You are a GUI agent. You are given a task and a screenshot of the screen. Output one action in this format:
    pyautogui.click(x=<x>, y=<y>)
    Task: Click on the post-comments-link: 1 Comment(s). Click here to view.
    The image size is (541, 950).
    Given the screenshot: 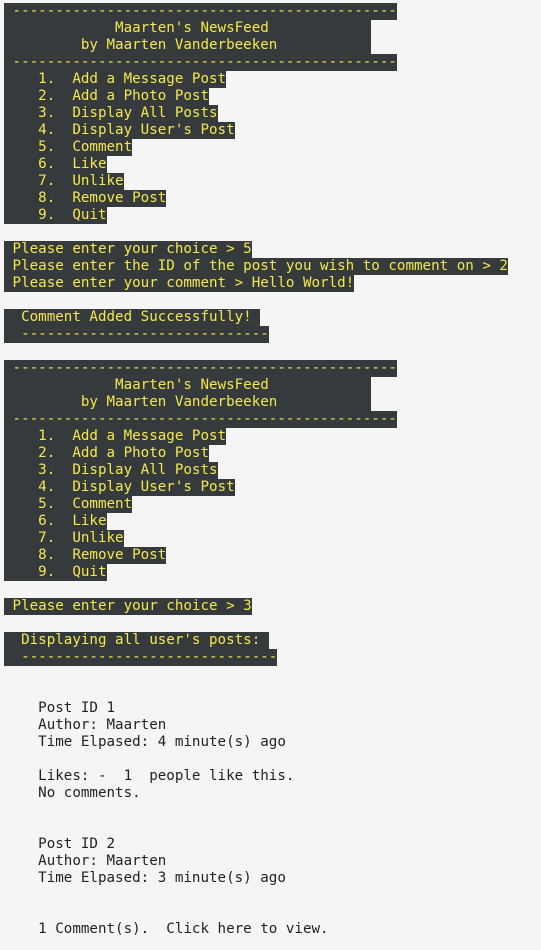 What is the action you would take?
    pyautogui.click(x=166, y=929)
    